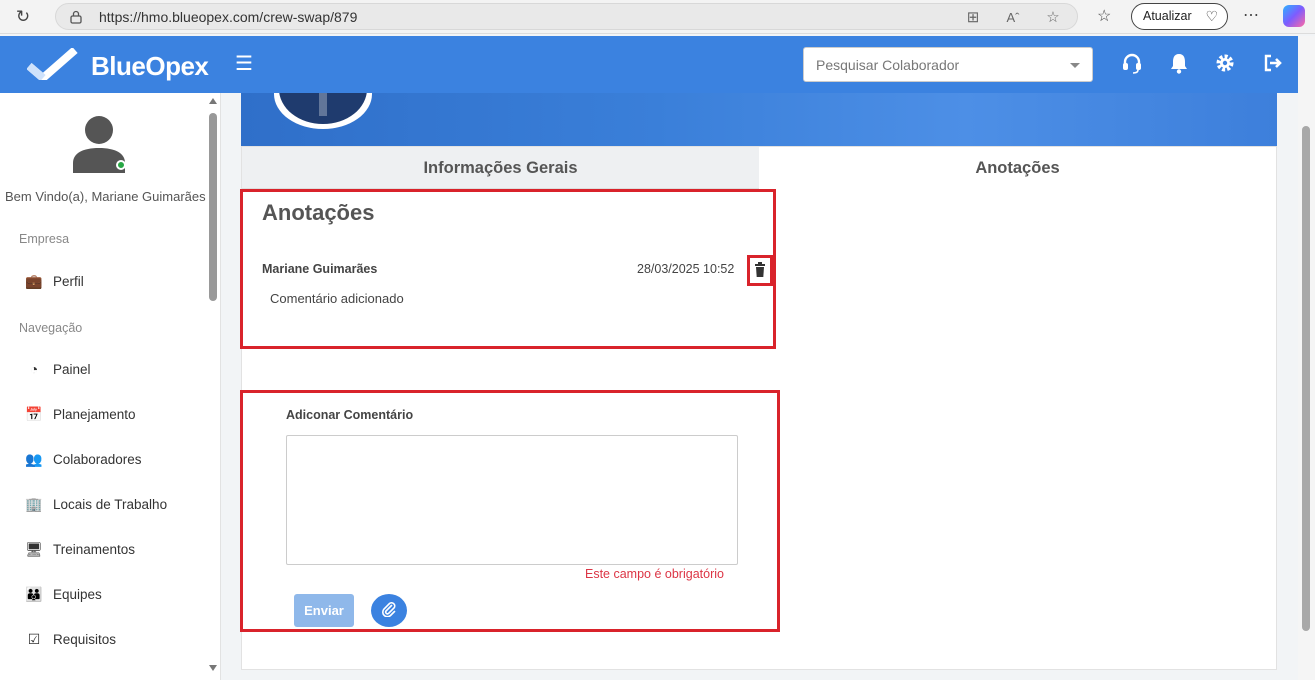  I want to click on trash-icon, so click(760, 270).